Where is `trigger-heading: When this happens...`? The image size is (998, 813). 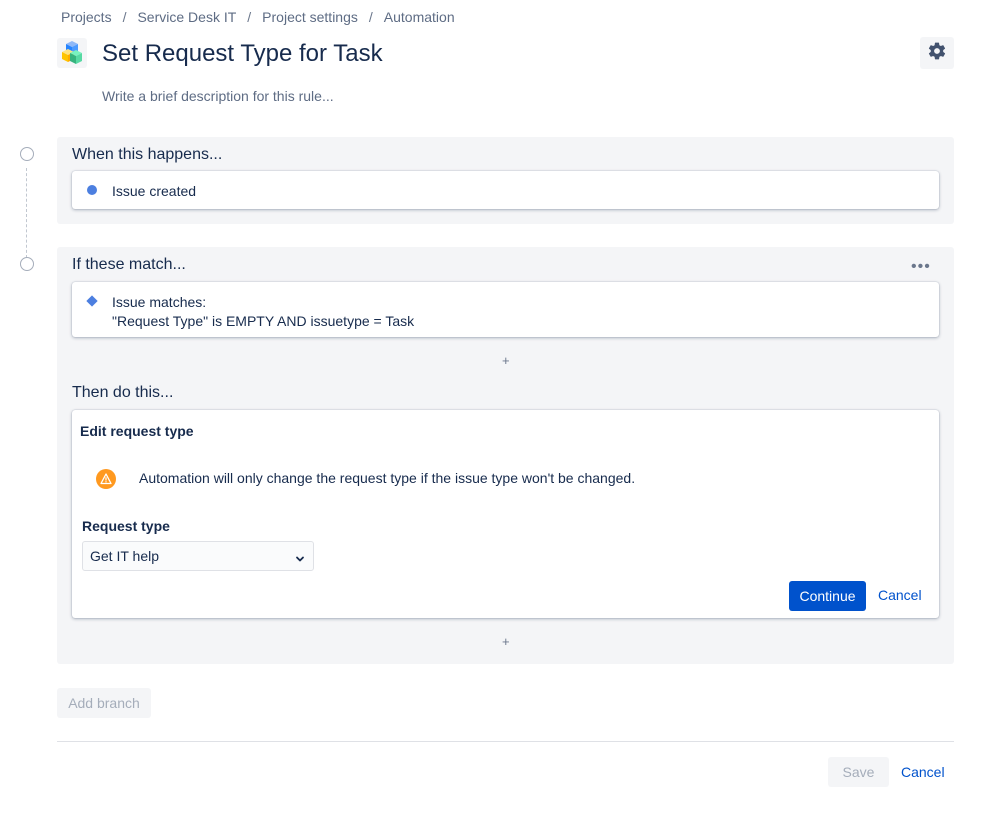 trigger-heading: When this happens... is located at coordinates (147, 154).